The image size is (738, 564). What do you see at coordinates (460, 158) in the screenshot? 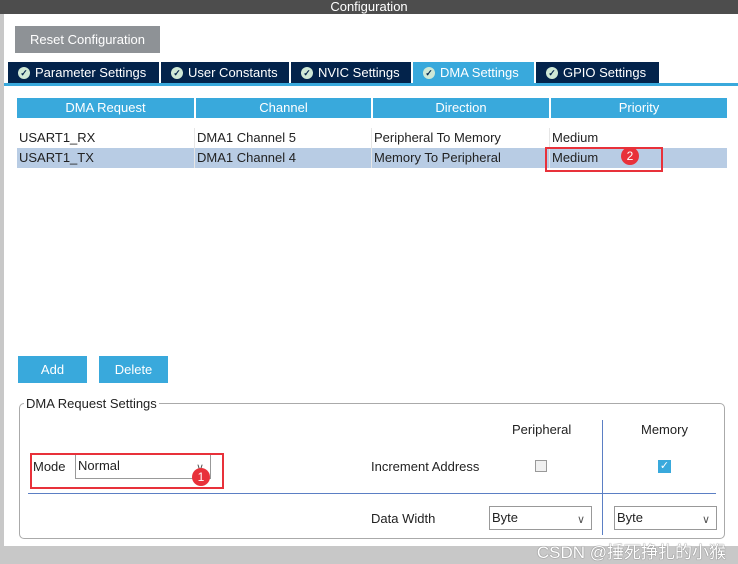
I see `cell-direction: Memory To Peripheral` at bounding box center [460, 158].